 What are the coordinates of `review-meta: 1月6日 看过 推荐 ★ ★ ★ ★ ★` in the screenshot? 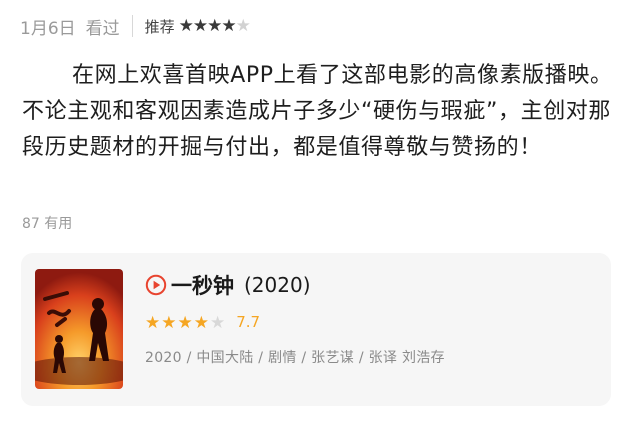 It's located at (135, 26).